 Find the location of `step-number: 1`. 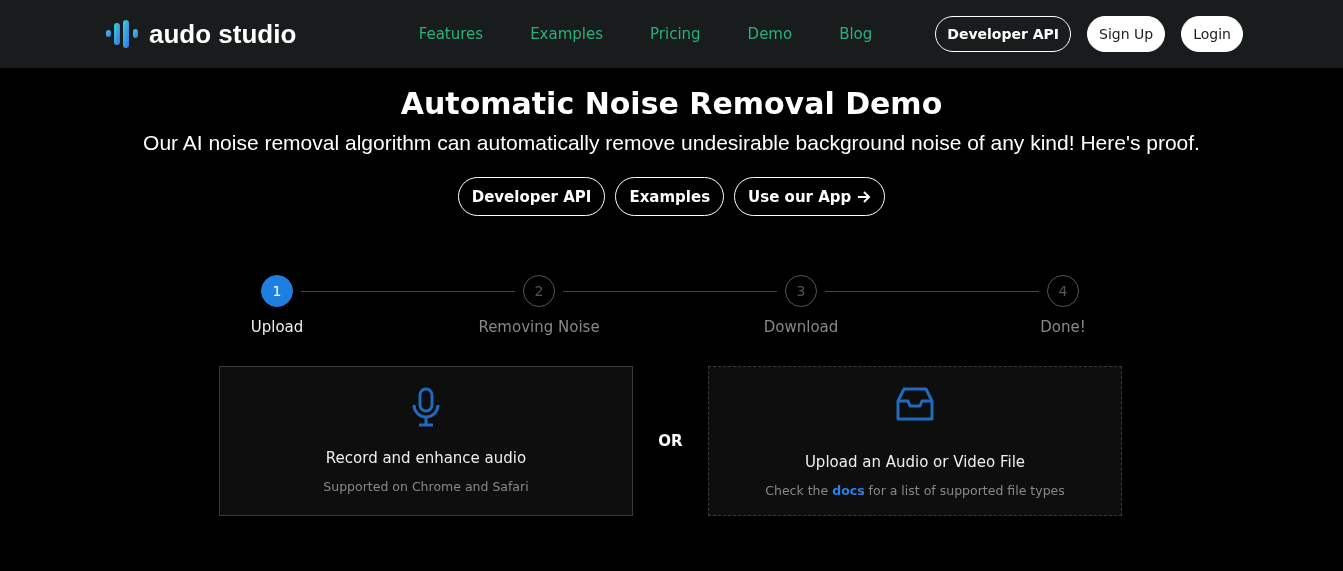

step-number: 1 is located at coordinates (277, 291).